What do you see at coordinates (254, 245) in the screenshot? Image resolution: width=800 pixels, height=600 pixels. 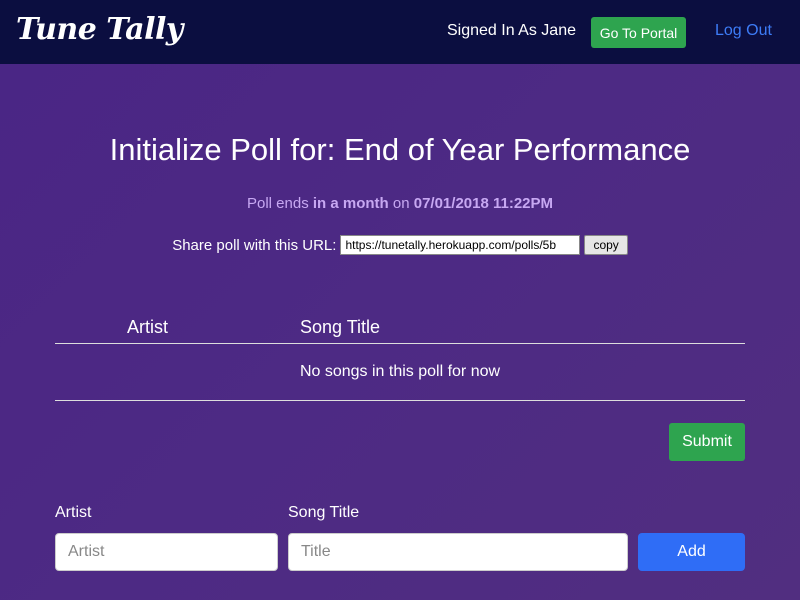 I see `share-label: Share poll with this URL:` at bounding box center [254, 245].